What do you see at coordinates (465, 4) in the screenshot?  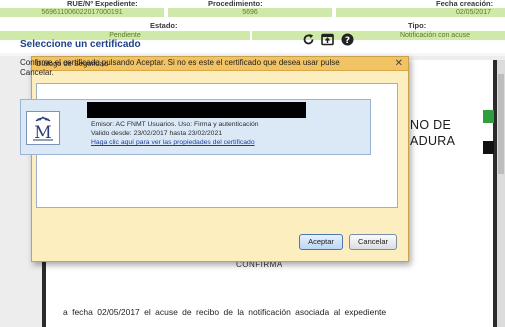 I see `fecha-label: Fecha creación:` at bounding box center [465, 4].